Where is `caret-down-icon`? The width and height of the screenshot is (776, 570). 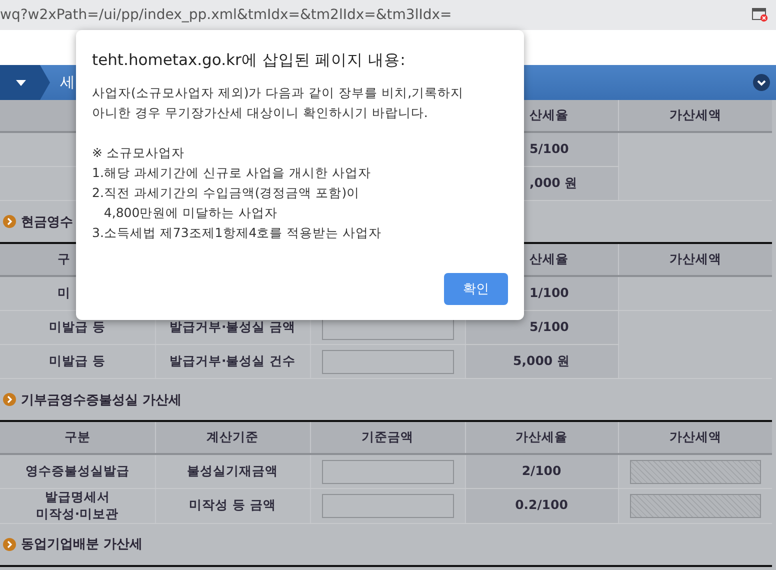 caret-down-icon is located at coordinates (21, 83).